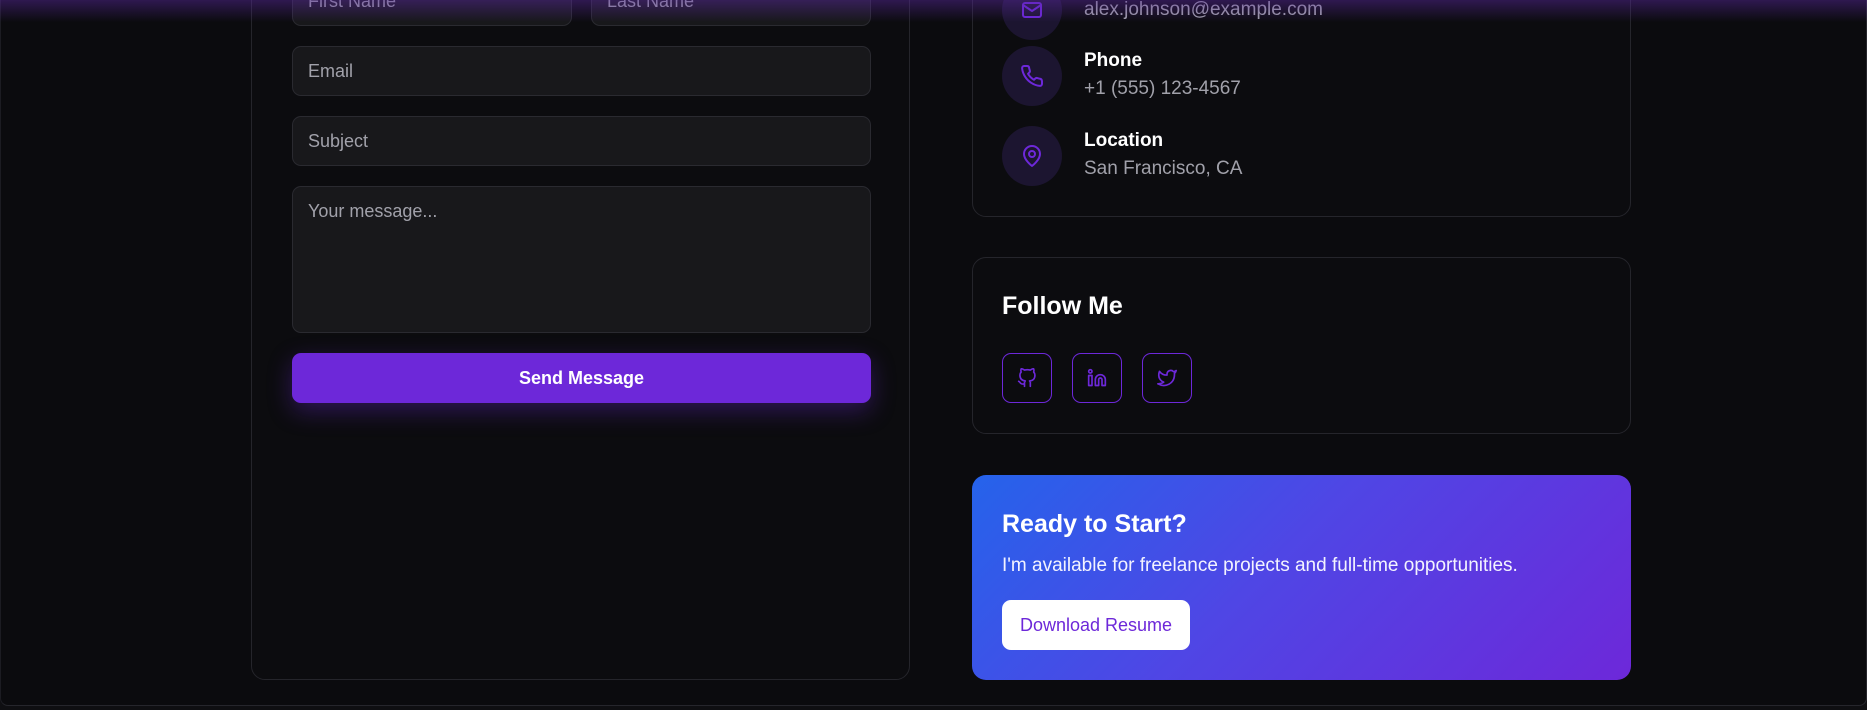 The image size is (1867, 710). What do you see at coordinates (432, 13) in the screenshot?
I see `first-name-input` at bounding box center [432, 13].